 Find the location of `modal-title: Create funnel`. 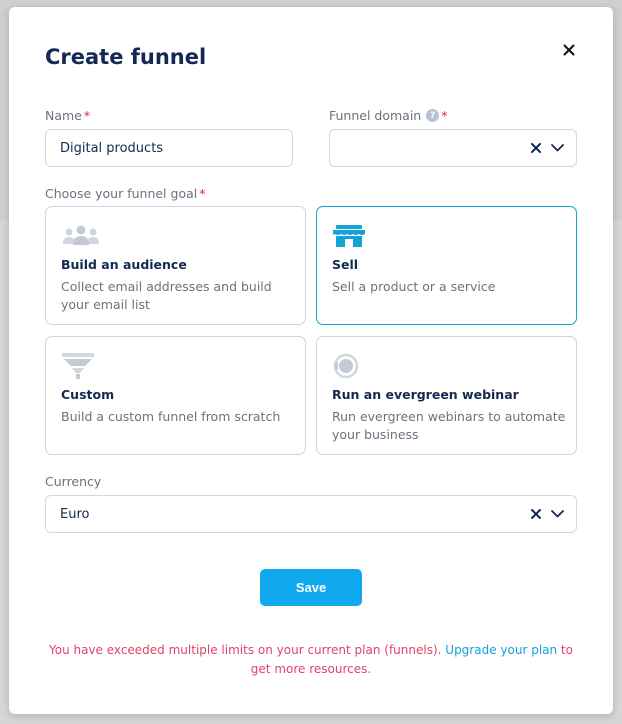

modal-title: Create funnel is located at coordinates (126, 57).